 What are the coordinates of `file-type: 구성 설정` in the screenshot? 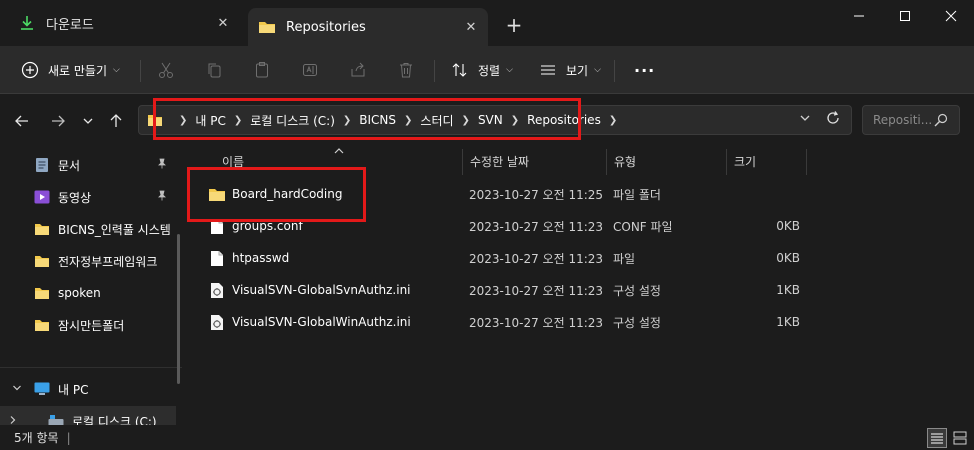 It's located at (637, 322).